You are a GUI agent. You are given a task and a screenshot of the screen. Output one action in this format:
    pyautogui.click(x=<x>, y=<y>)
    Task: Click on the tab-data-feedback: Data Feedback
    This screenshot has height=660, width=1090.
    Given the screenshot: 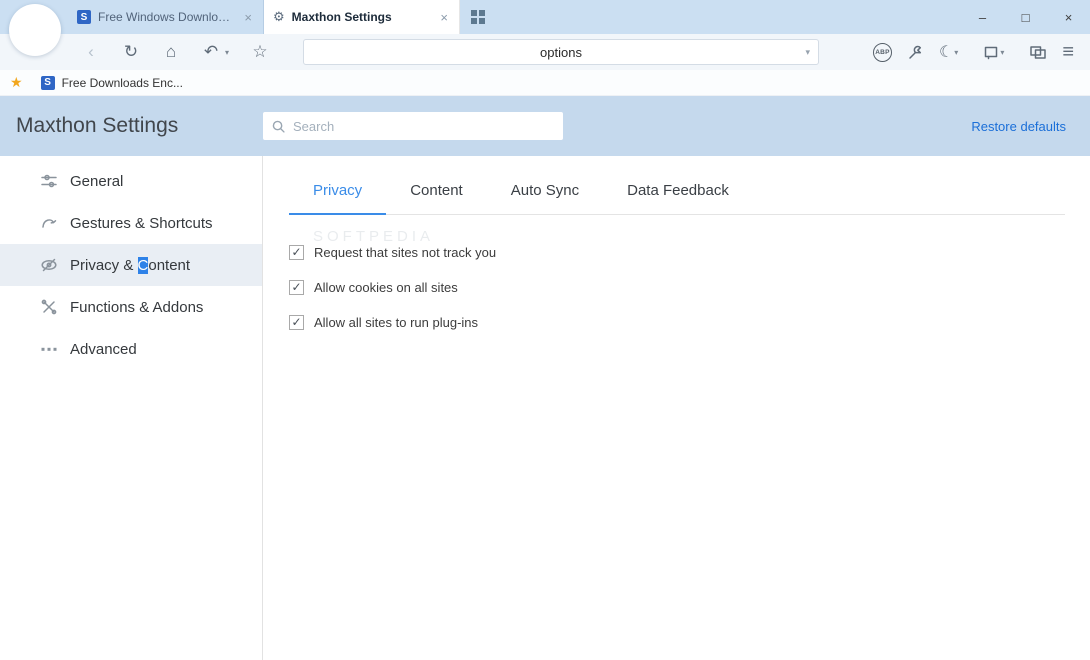 What is the action you would take?
    pyautogui.click(x=678, y=191)
    